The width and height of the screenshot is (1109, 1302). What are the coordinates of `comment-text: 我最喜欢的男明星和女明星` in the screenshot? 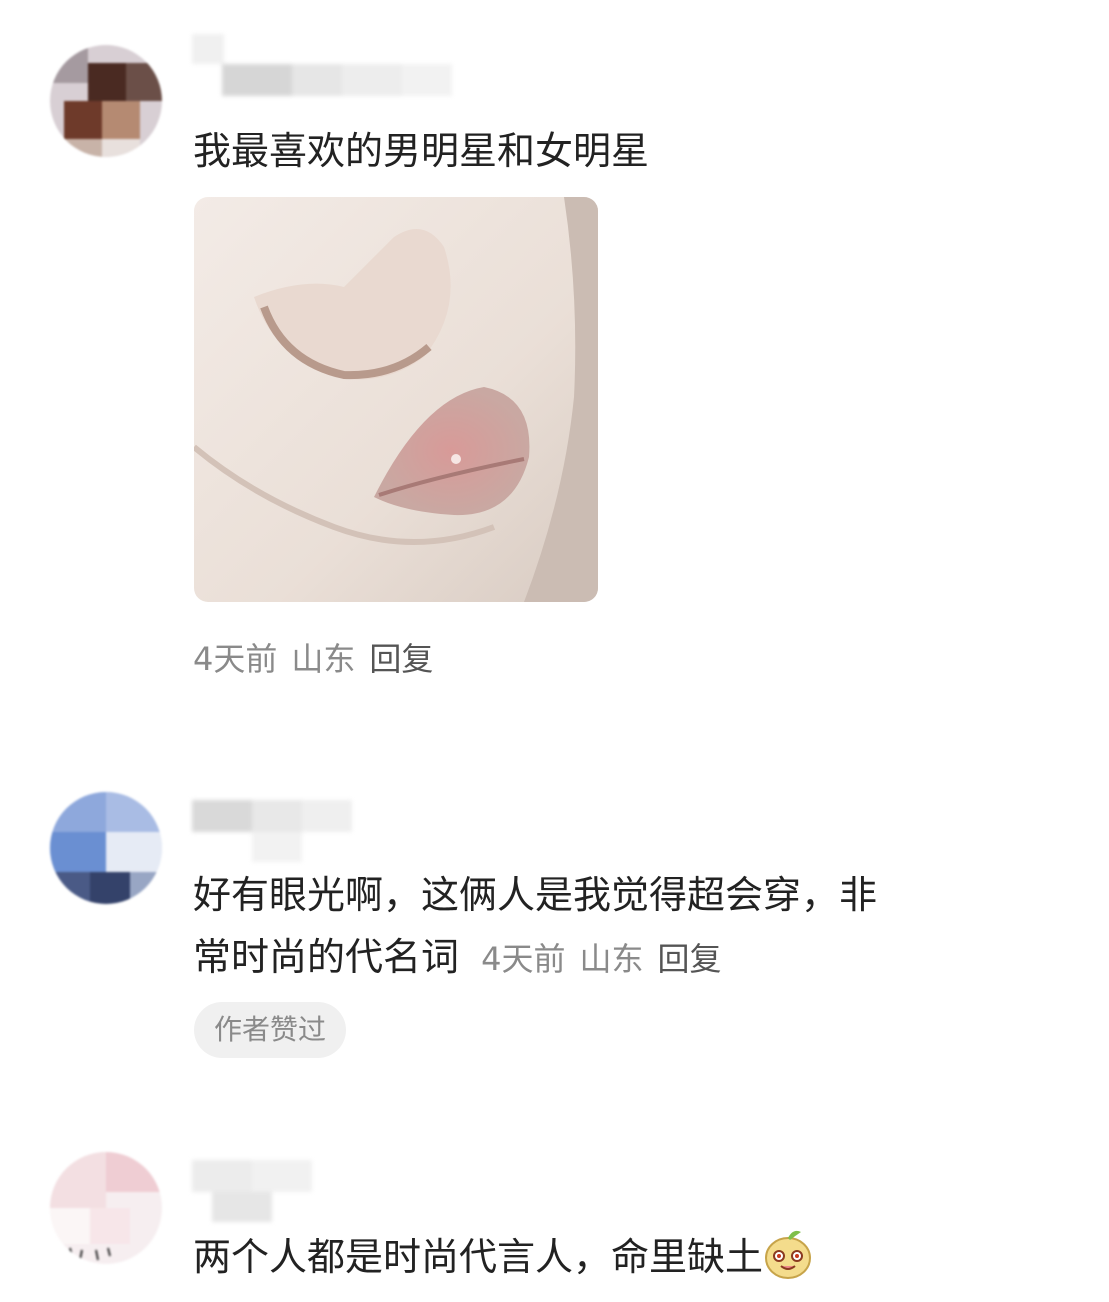 It's located at (421, 151).